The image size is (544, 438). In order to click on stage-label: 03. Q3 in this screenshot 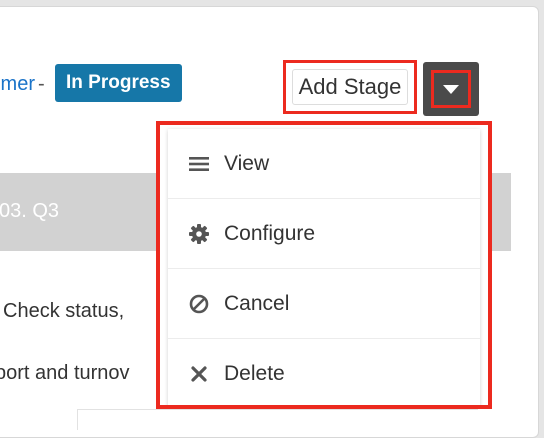, I will do `click(30, 211)`.